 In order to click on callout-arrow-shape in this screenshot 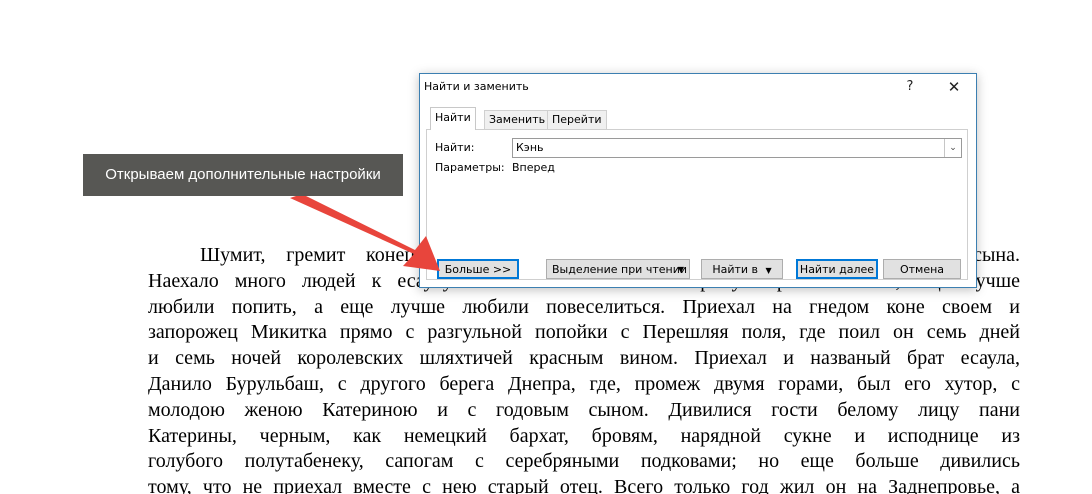, I will do `click(365, 232)`.